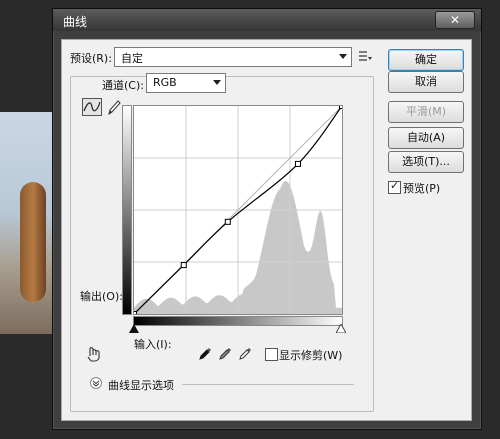 The width and height of the screenshot is (500, 439). I want to click on output-label: 输出(O):, so click(101, 296).